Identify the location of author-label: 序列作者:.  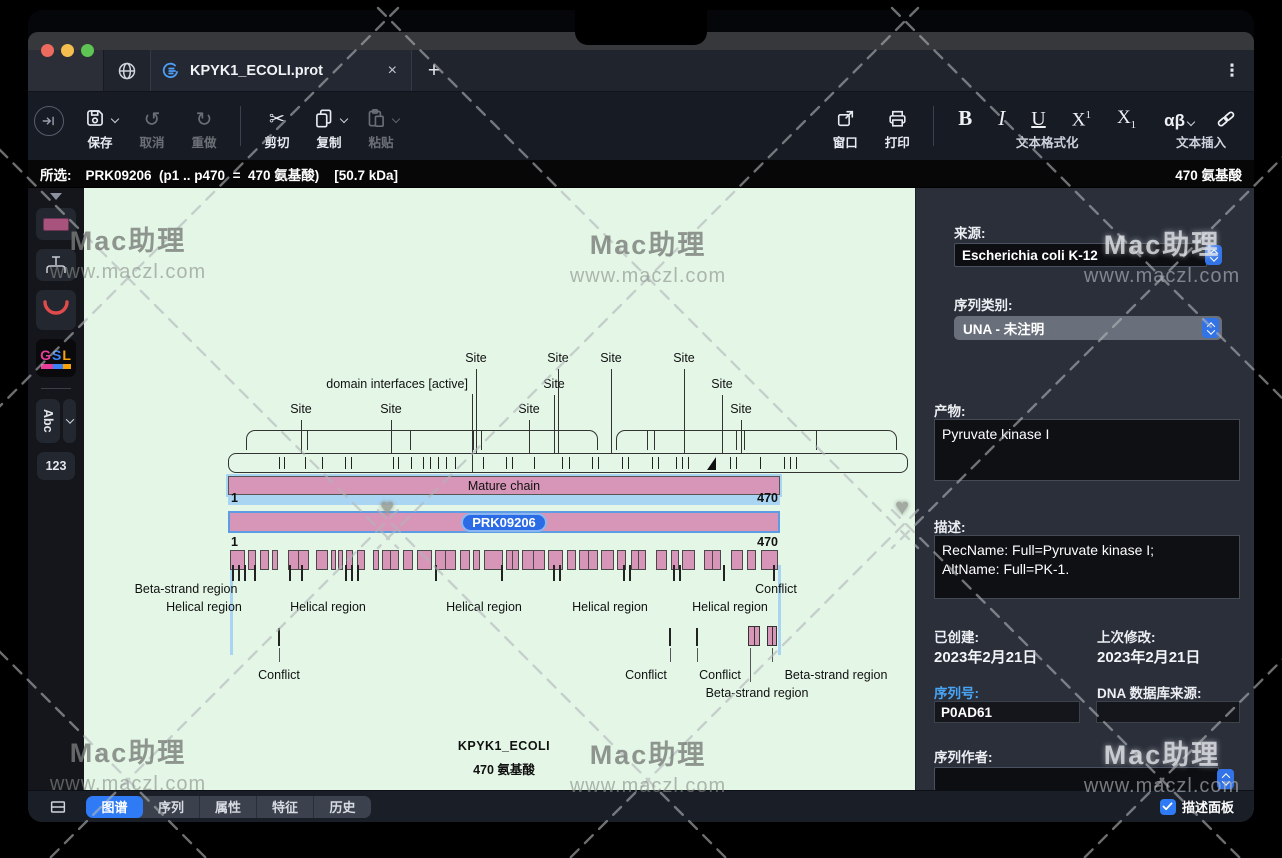
(963, 757).